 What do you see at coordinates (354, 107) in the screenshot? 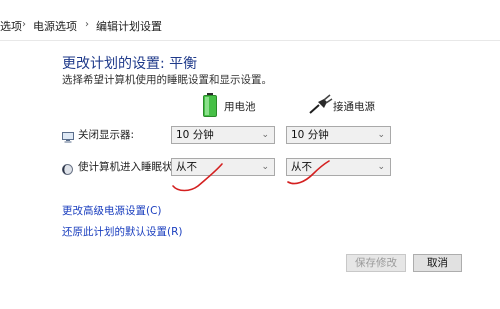
I see `plugged-column-label: 接通电源` at bounding box center [354, 107].